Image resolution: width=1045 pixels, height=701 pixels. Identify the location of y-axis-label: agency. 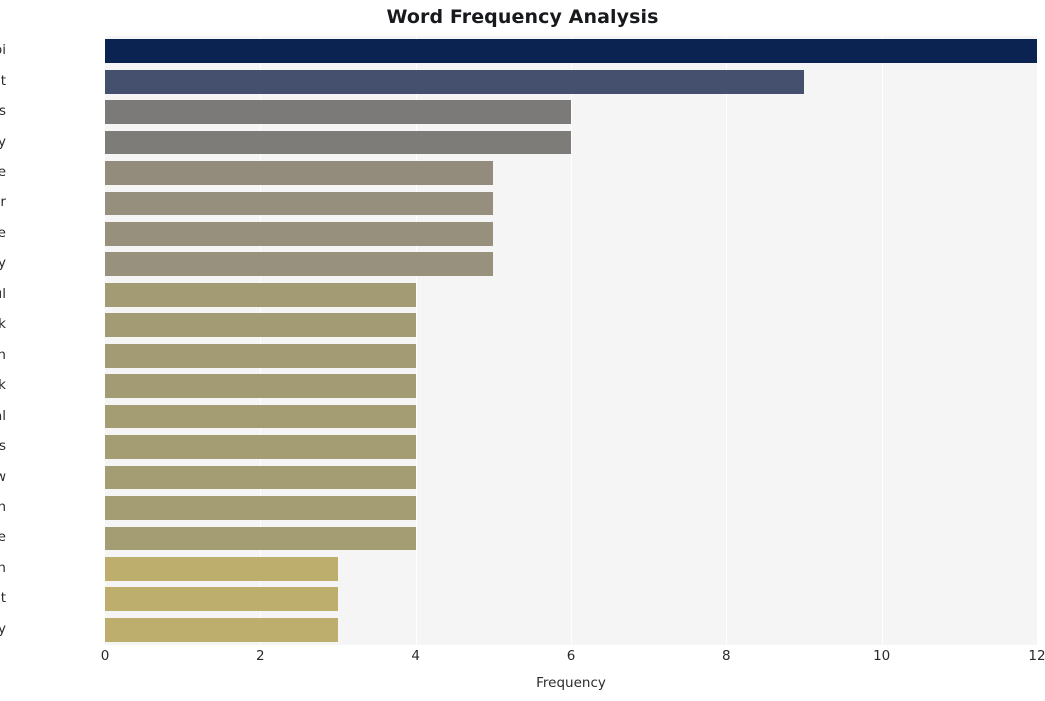
(3, 141).